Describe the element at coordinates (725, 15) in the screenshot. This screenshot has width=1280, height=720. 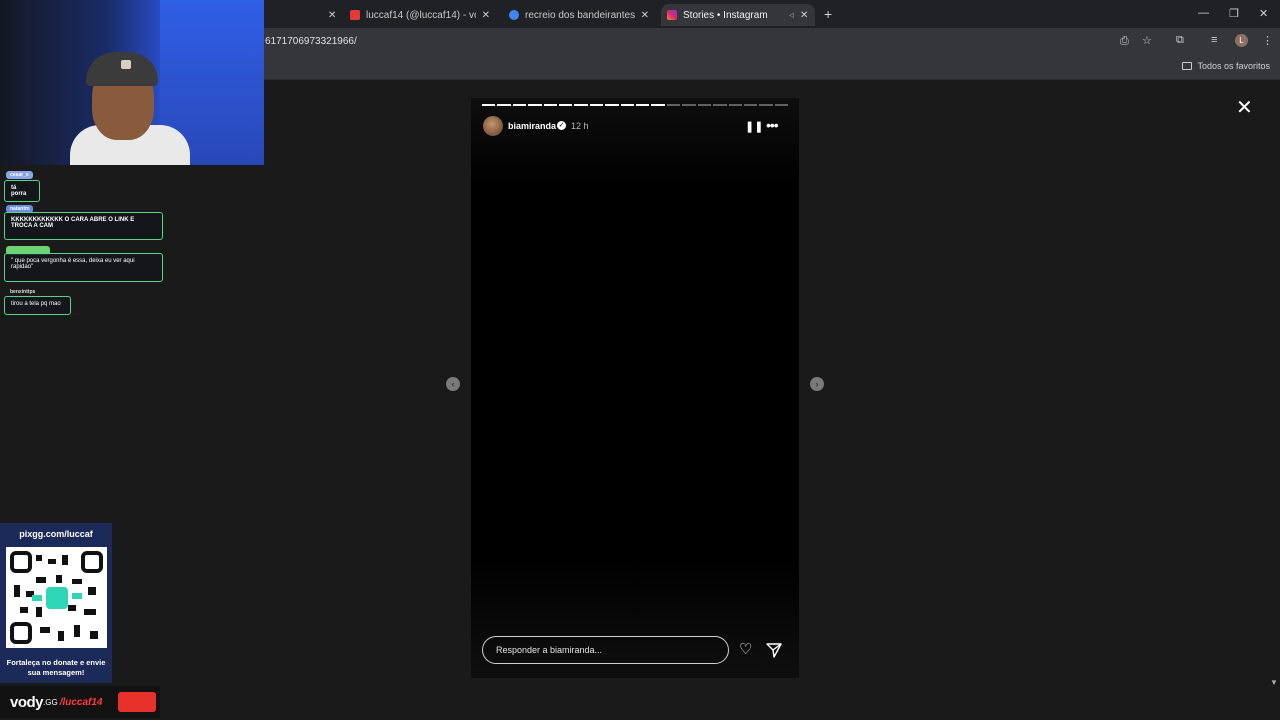
I see `tab-title: Stories • Instagram` at that location.